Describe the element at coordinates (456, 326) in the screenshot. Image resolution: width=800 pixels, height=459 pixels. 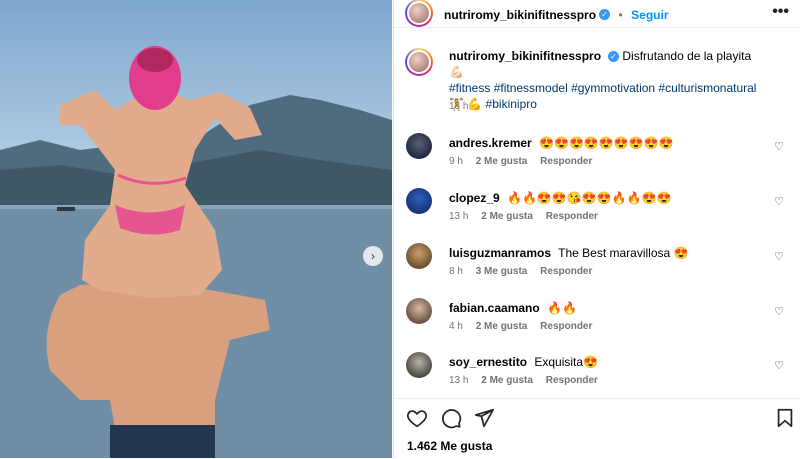
I see `comment-time: 4 h` at that location.